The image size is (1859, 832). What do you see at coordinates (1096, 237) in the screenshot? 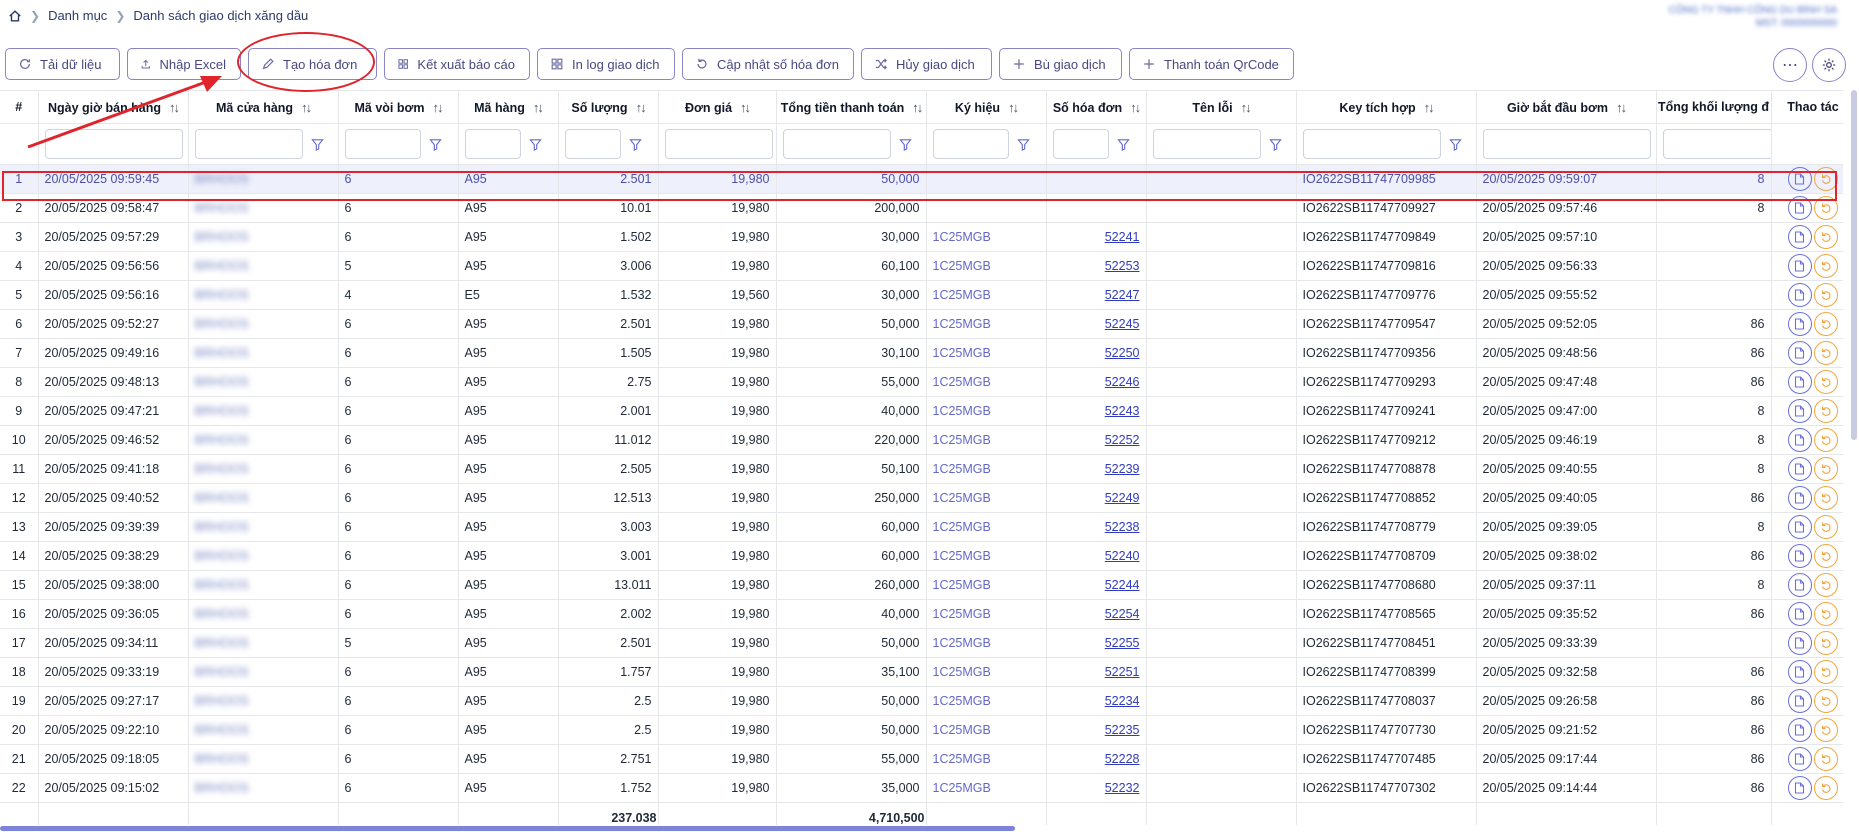
I see `cell-inv: 52241` at bounding box center [1096, 237].